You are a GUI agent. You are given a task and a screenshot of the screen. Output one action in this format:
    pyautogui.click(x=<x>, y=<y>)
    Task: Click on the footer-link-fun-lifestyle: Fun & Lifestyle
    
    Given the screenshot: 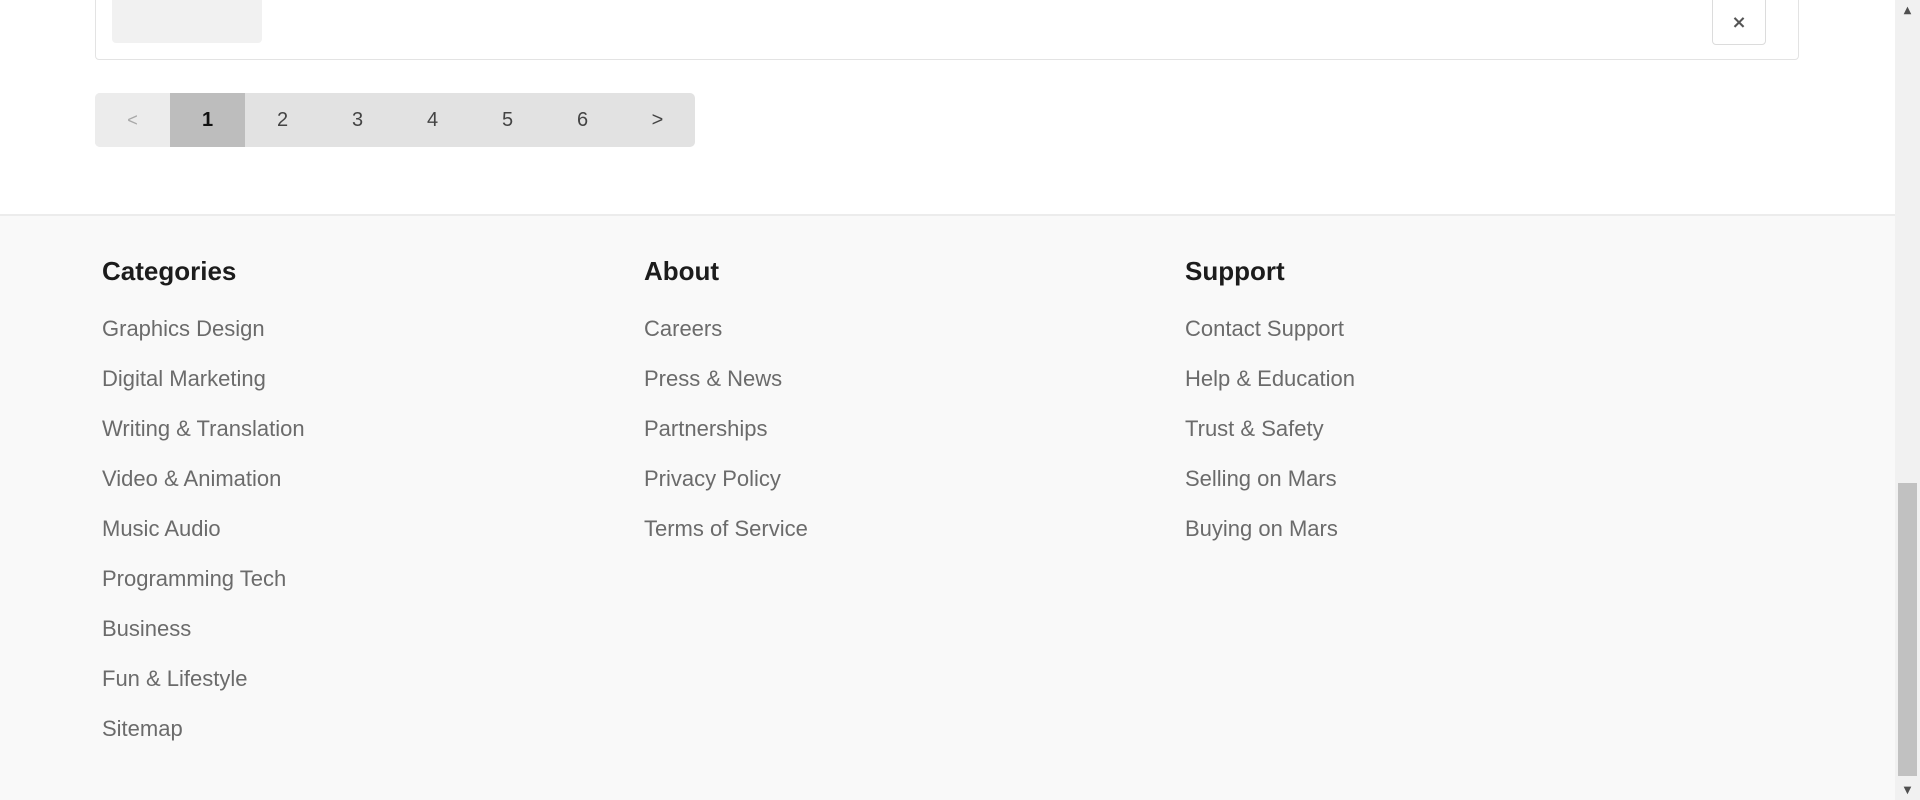 What is the action you would take?
    pyautogui.click(x=203, y=689)
    